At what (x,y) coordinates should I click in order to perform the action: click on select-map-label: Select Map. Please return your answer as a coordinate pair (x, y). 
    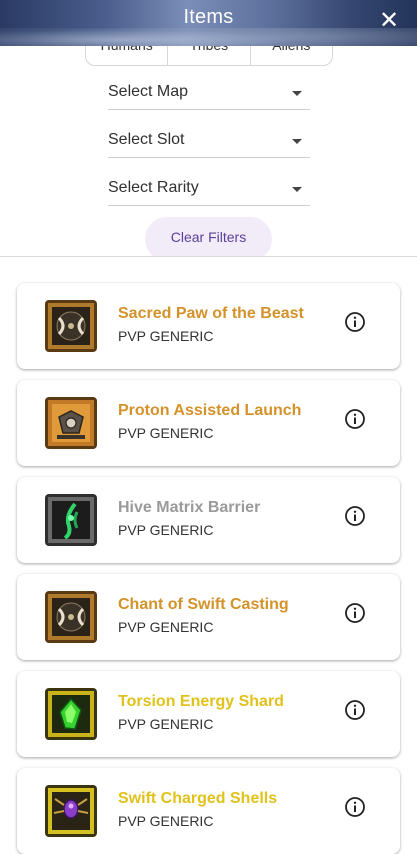
    Looking at the image, I should click on (148, 91).